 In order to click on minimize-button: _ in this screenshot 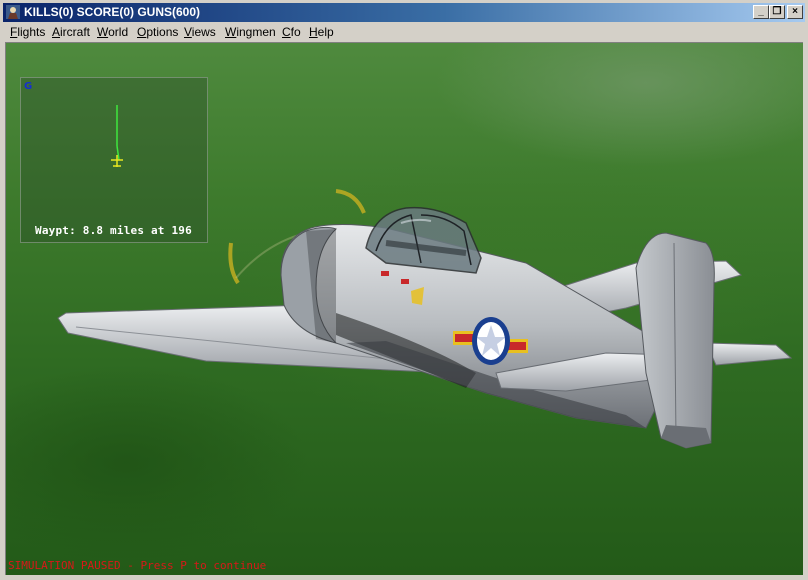, I will do `click(761, 12)`.